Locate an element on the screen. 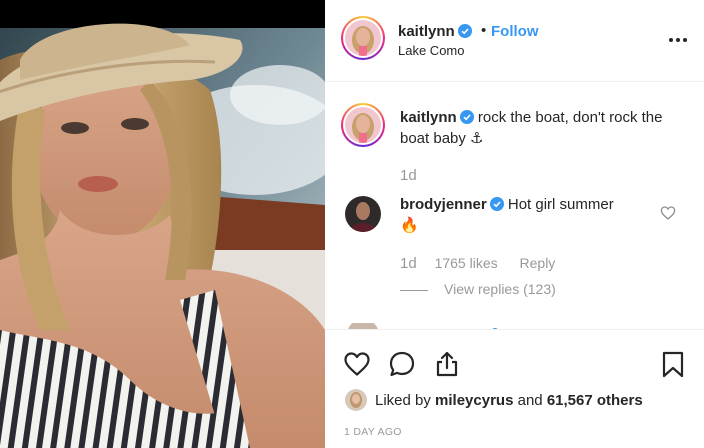 This screenshot has height=448, width=704. comment-like-heart-icon is located at coordinates (668, 213).